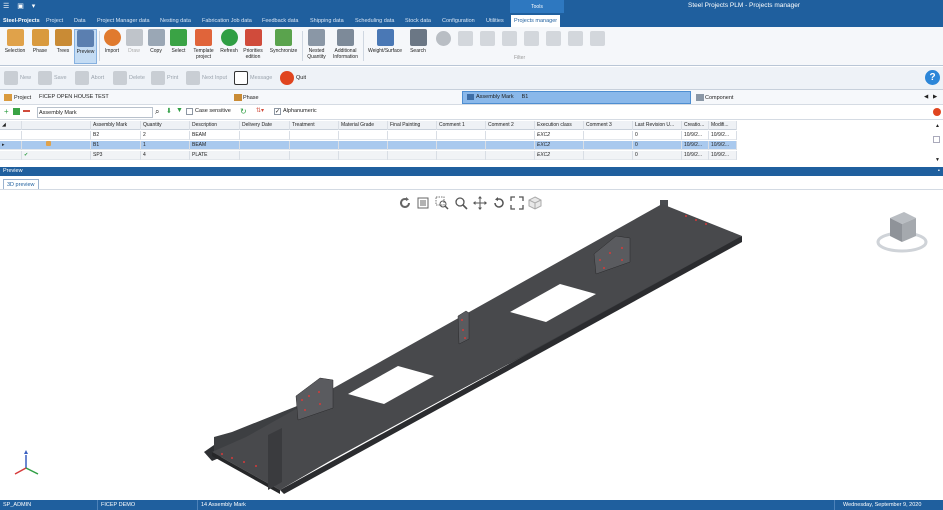 The image size is (943, 510). I want to click on view-cube, so click(902, 233).